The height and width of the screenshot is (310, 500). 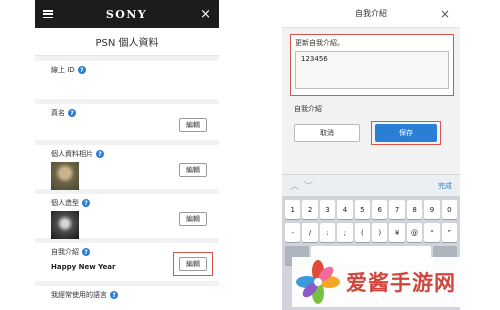 What do you see at coordinates (293, 232) in the screenshot?
I see `key: -` at bounding box center [293, 232].